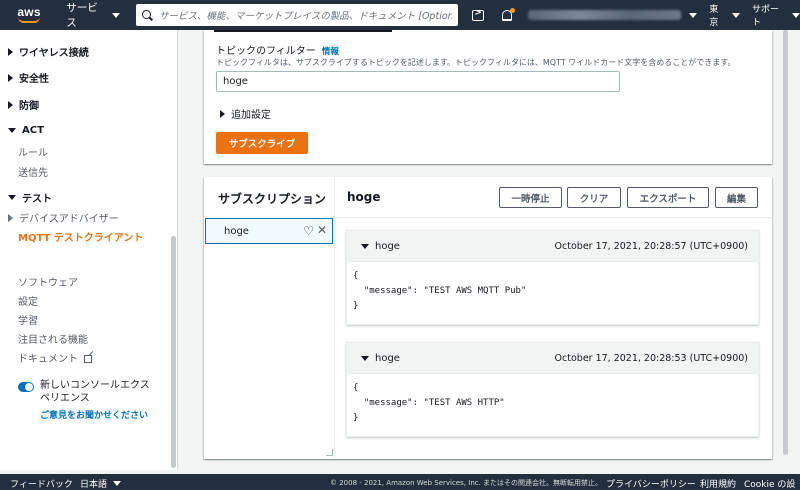 This screenshot has width=800, height=490. I want to click on favorite-icon: ♡, so click(308, 231).